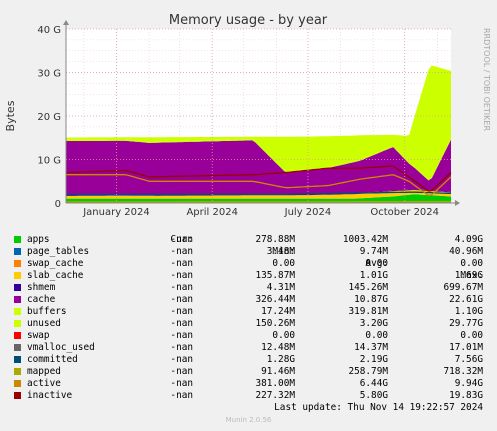 The width and height of the screenshot is (497, 431). Describe the element at coordinates (248, 288) in the screenshot. I see `legend-row-shmem: shmem -nan 4.31M 145.26M 699.67M` at that location.